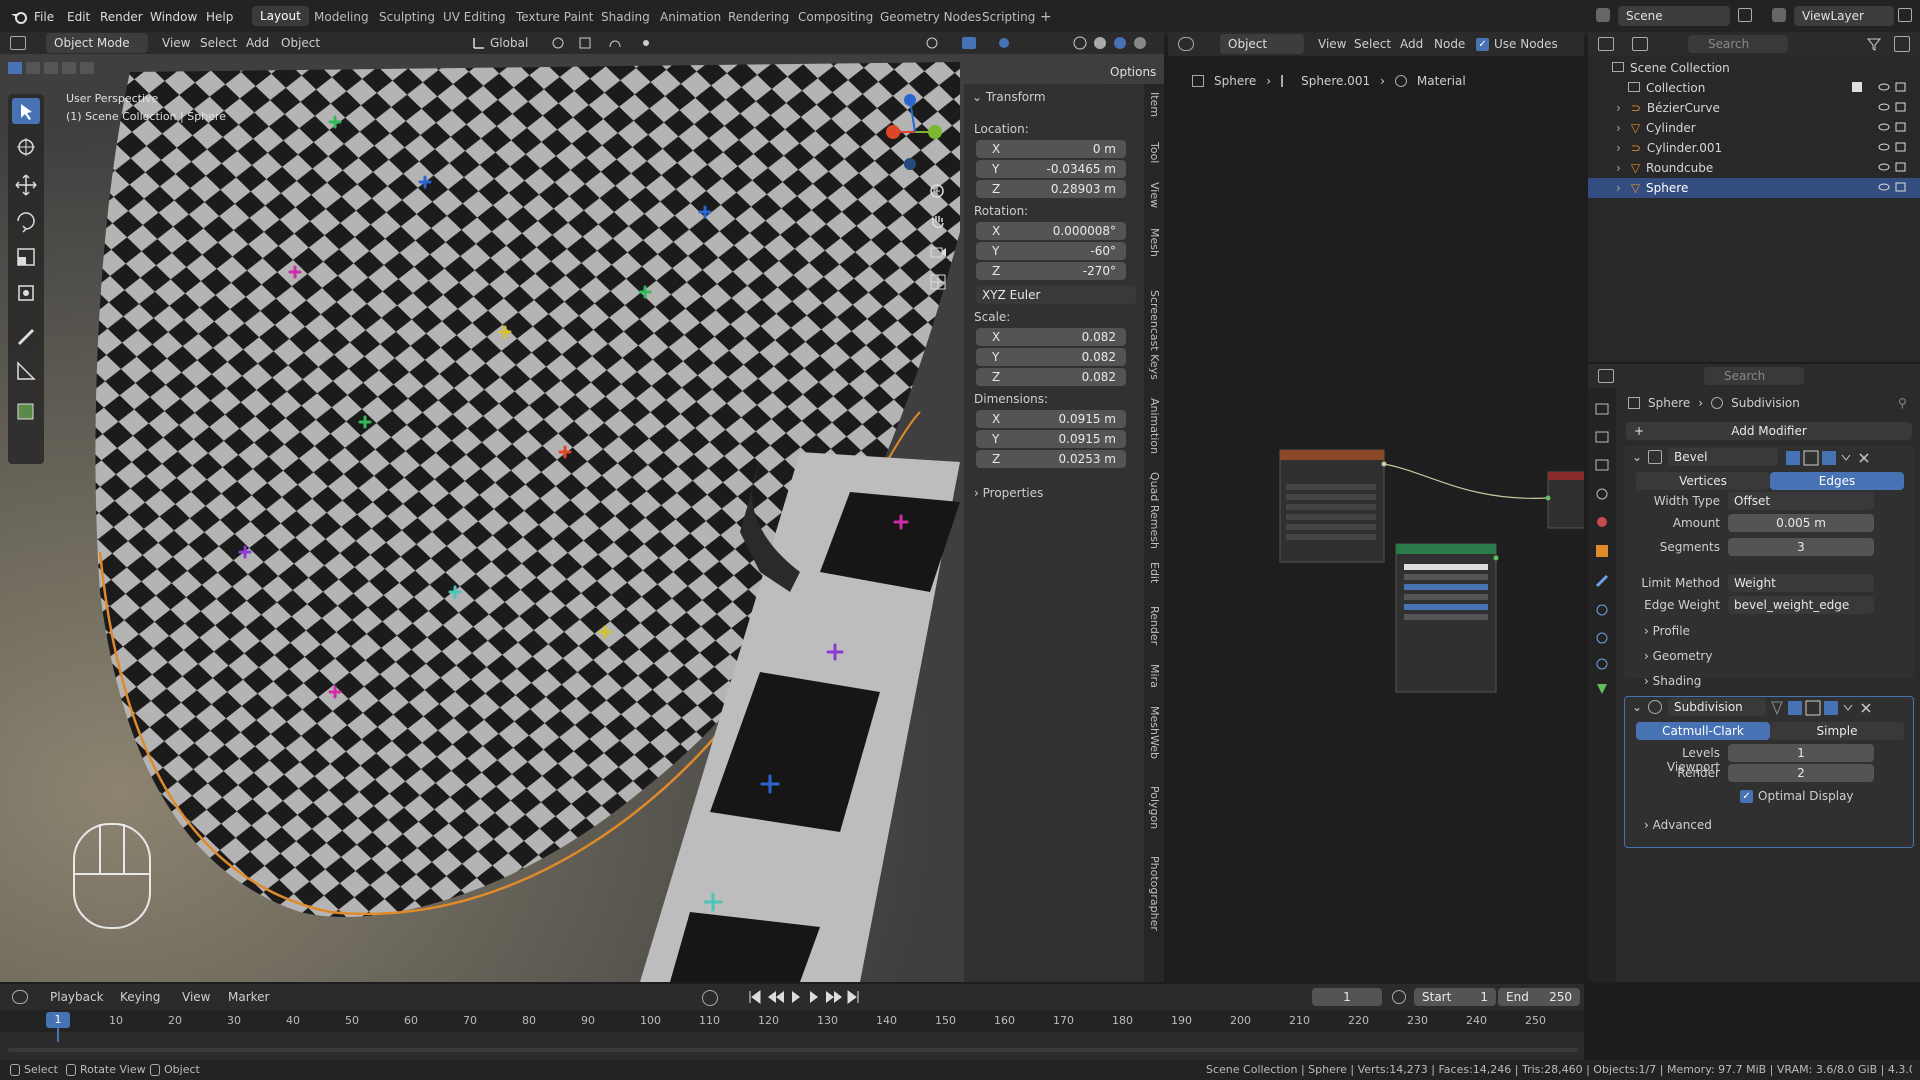  Describe the element at coordinates (1051, 231) in the screenshot. I see `rotation-x-field: X 0.000008°` at that location.